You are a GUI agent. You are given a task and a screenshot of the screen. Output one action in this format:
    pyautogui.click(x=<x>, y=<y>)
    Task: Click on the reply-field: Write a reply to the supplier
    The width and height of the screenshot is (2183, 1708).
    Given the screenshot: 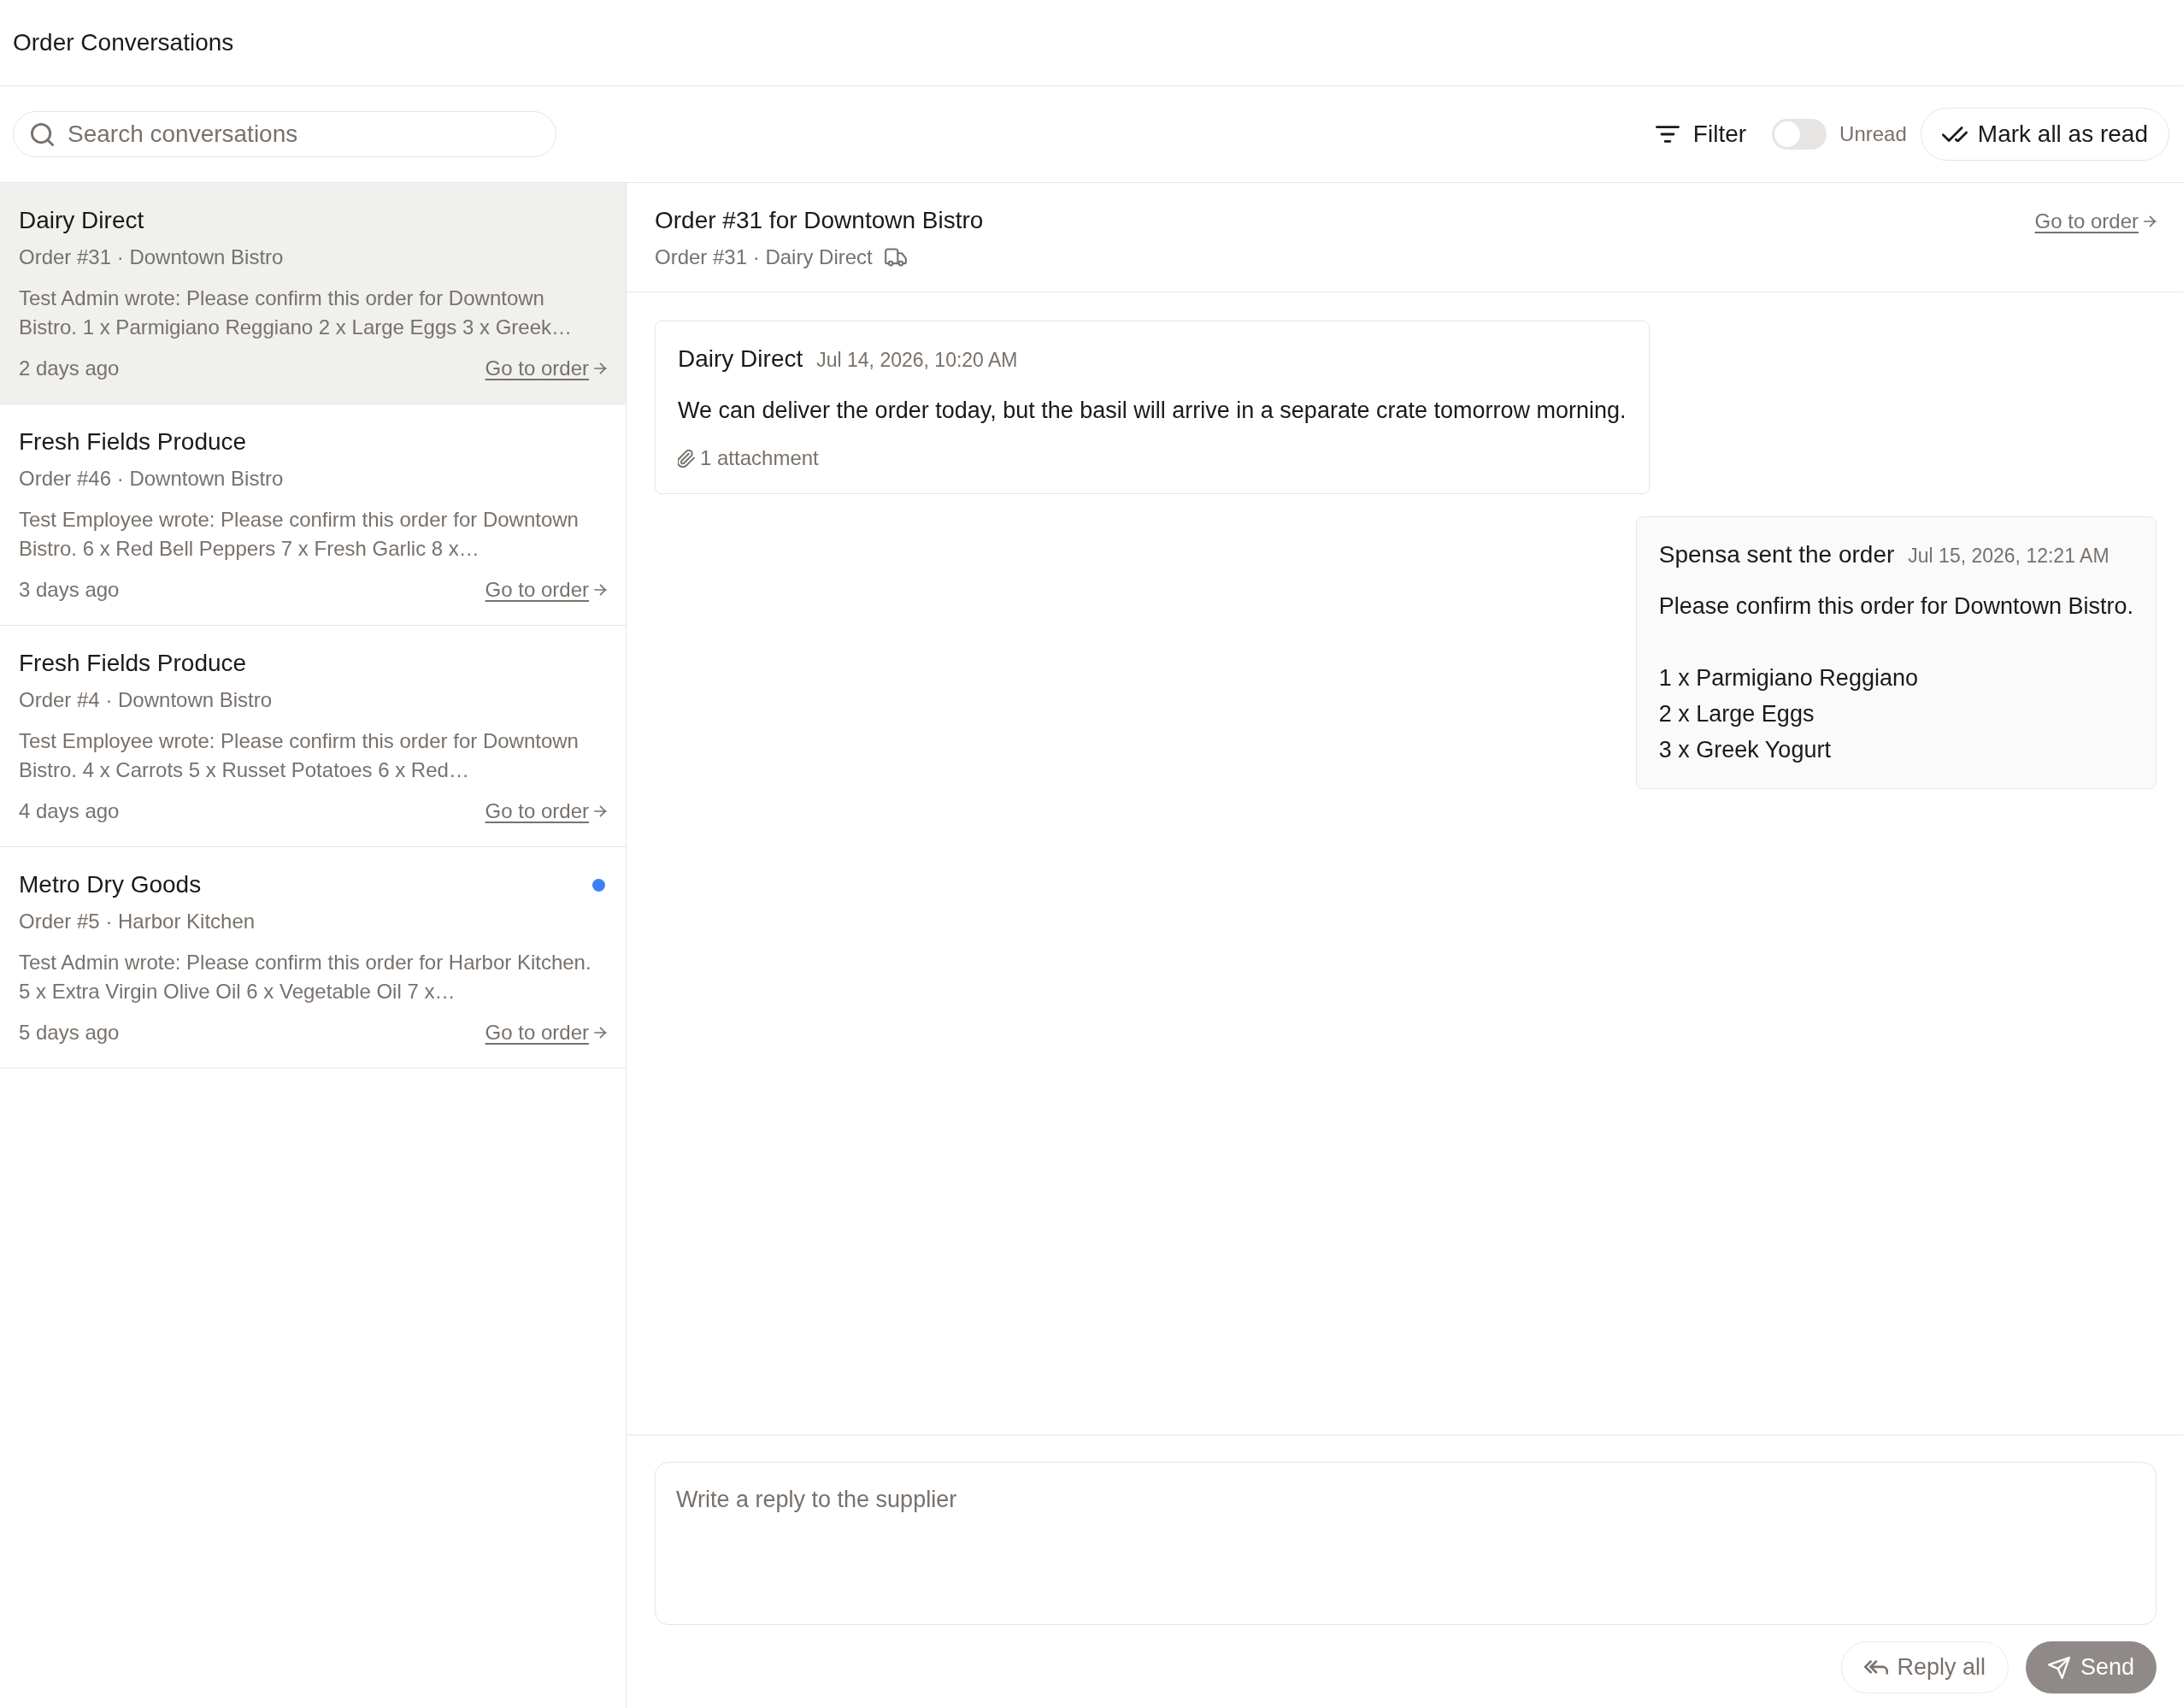 What is the action you would take?
    pyautogui.click(x=1406, y=1544)
    